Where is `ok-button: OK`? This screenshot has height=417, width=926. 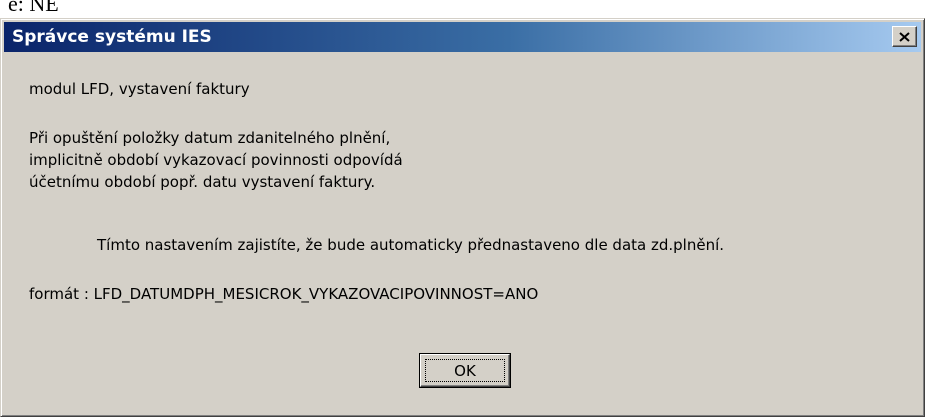
ok-button: OK is located at coordinates (465, 370).